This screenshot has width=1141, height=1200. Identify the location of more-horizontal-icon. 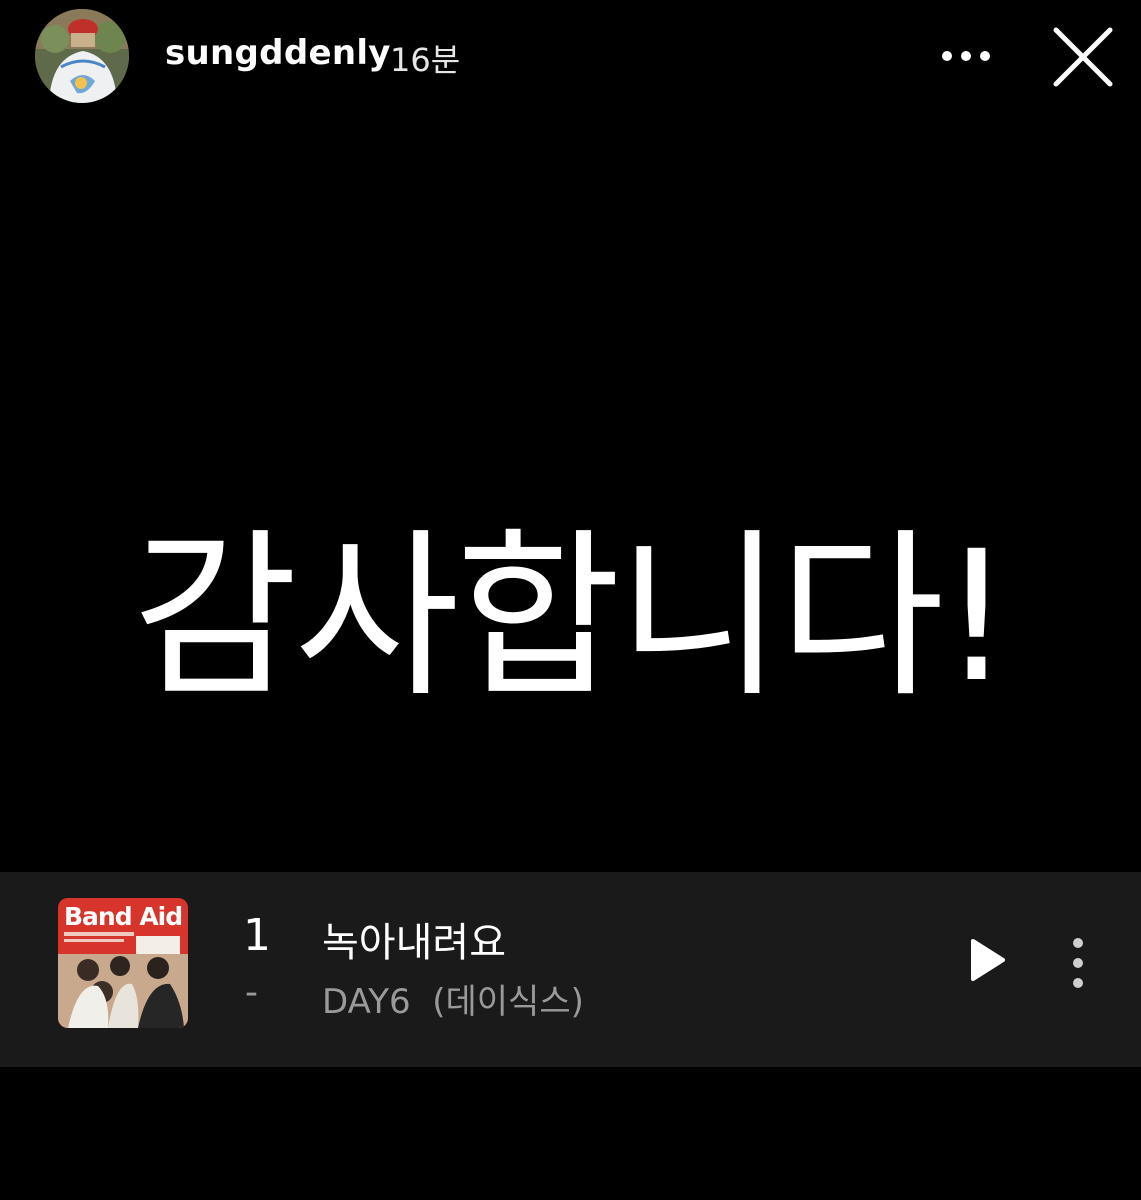
(966, 56).